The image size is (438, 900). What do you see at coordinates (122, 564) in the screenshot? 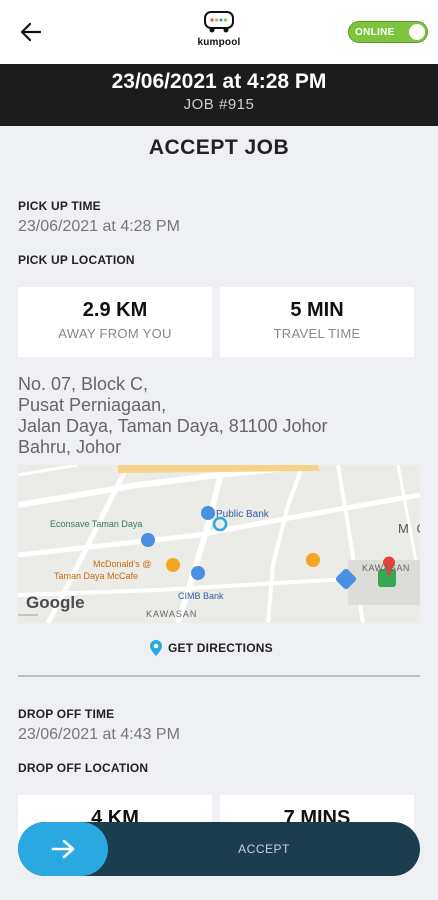
I see `map-label-mcdonalds: McDonald's @` at bounding box center [122, 564].